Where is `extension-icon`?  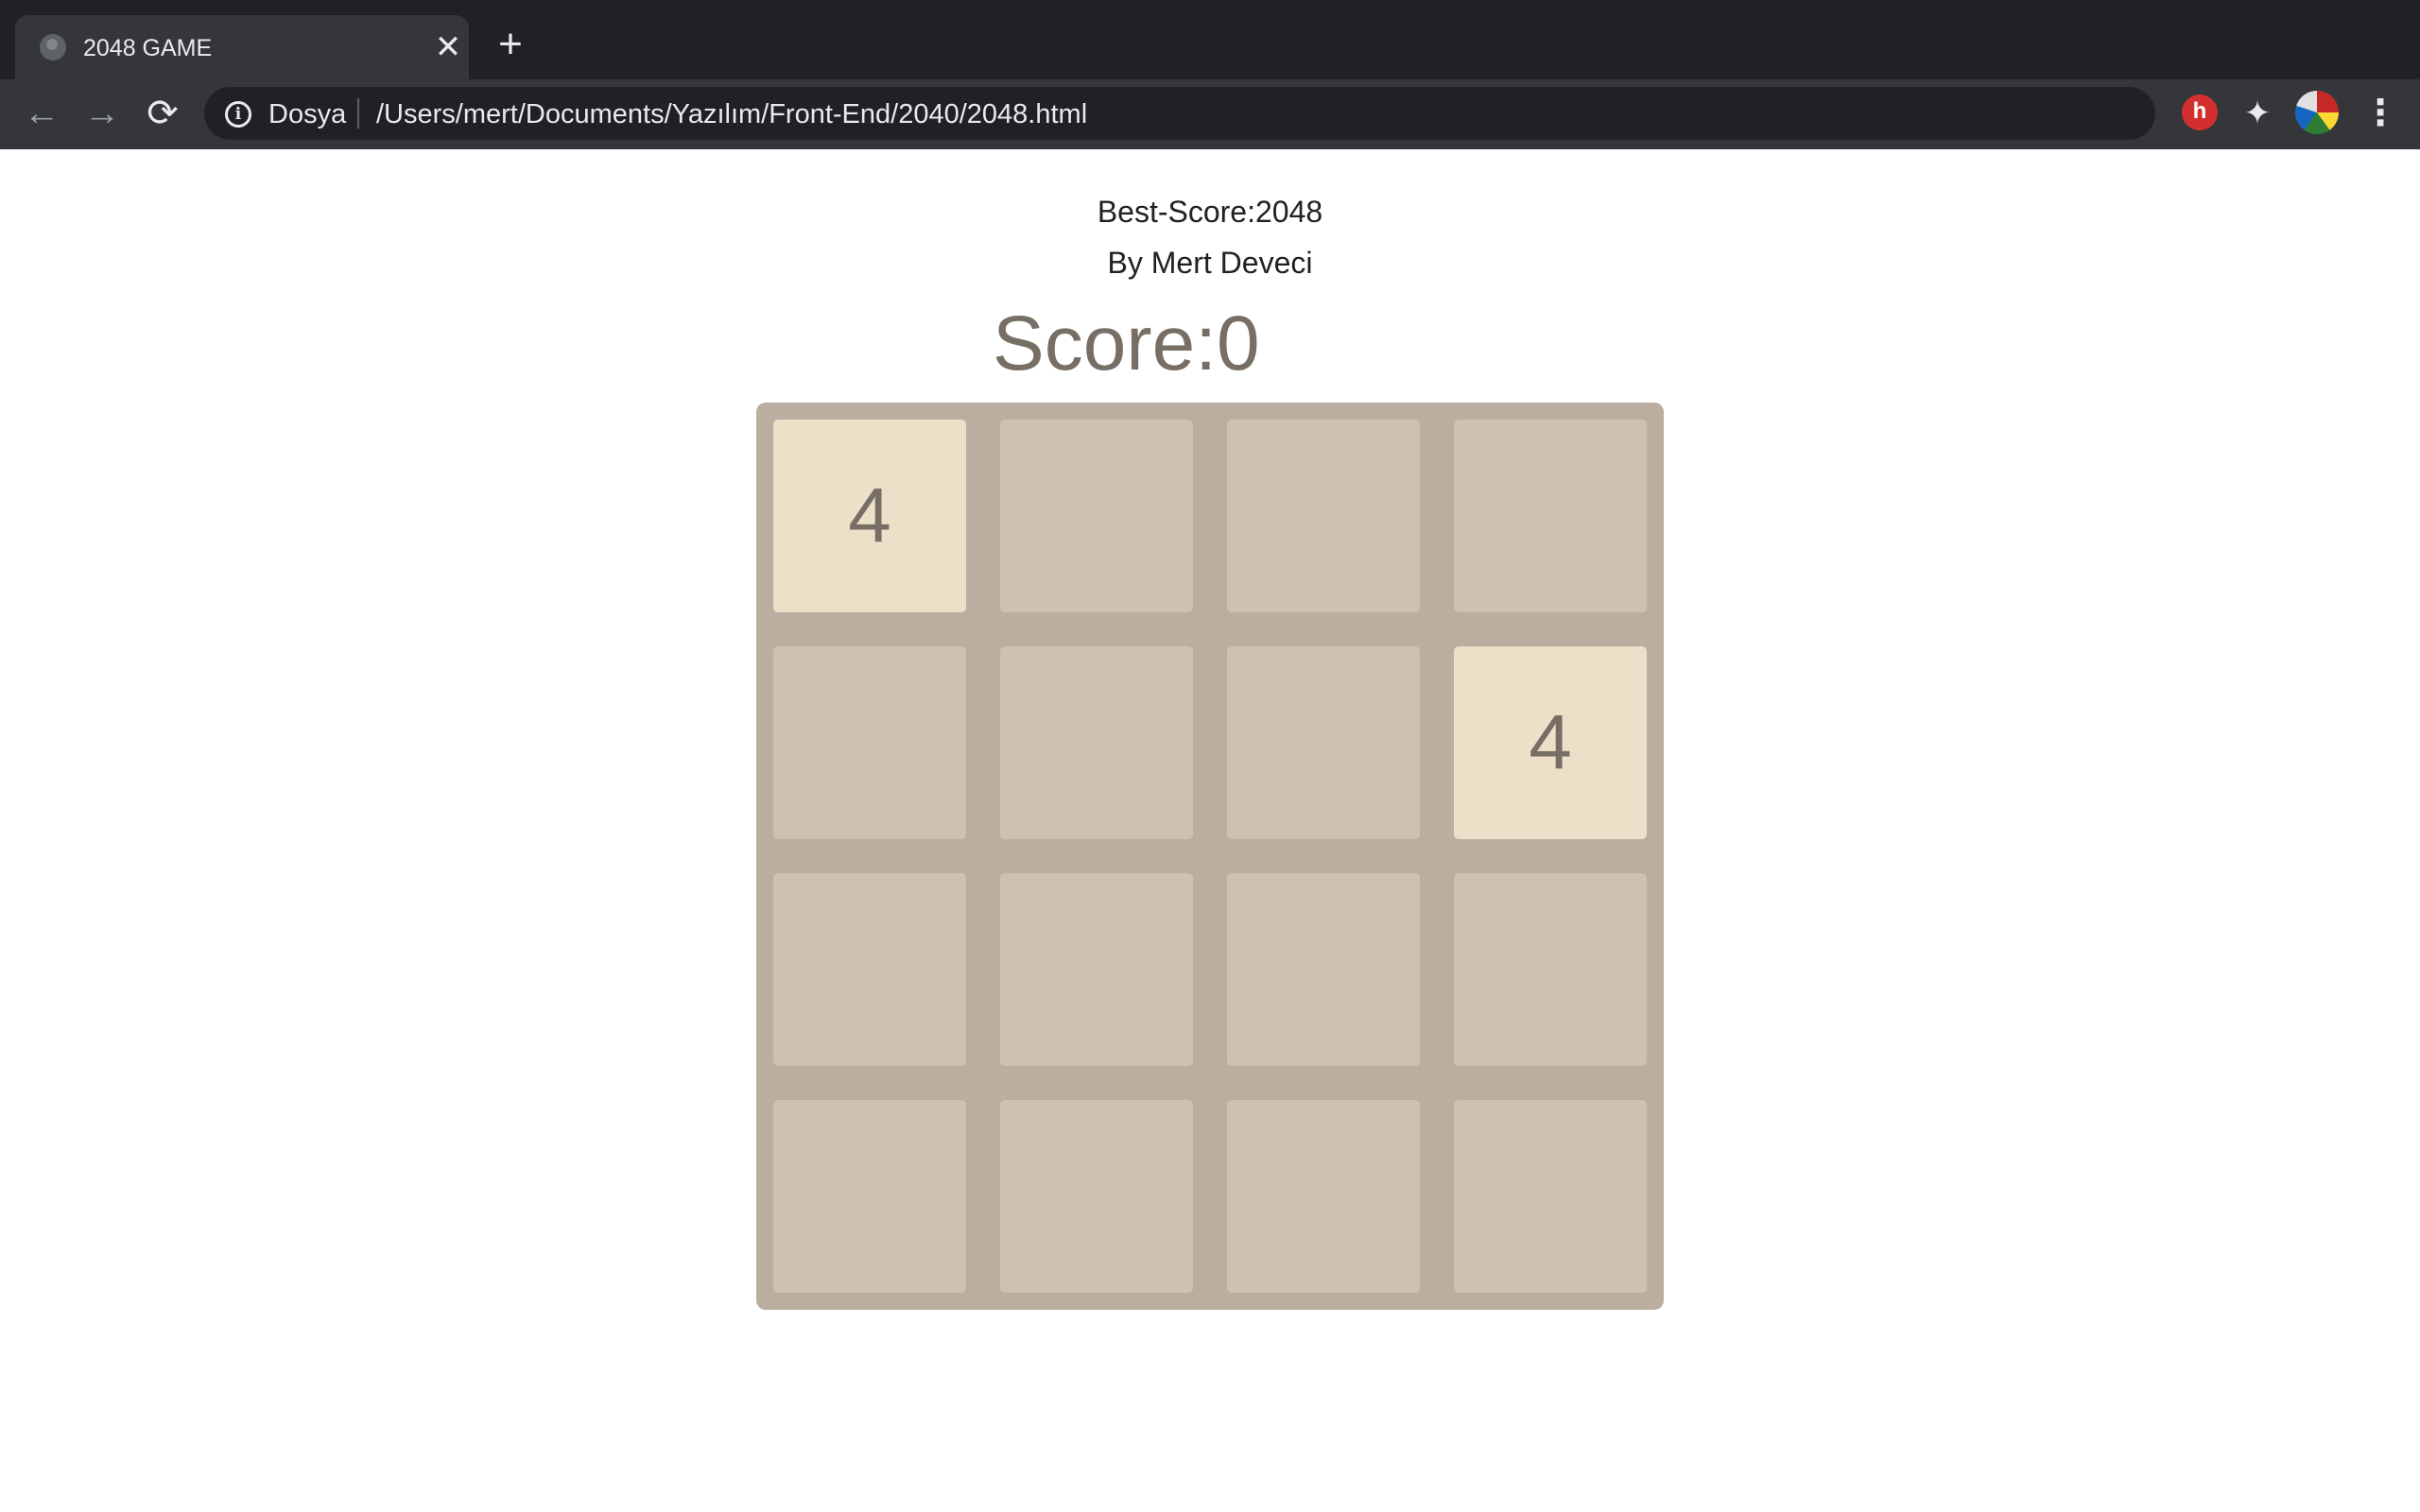
extension-icon is located at coordinates (2200, 112).